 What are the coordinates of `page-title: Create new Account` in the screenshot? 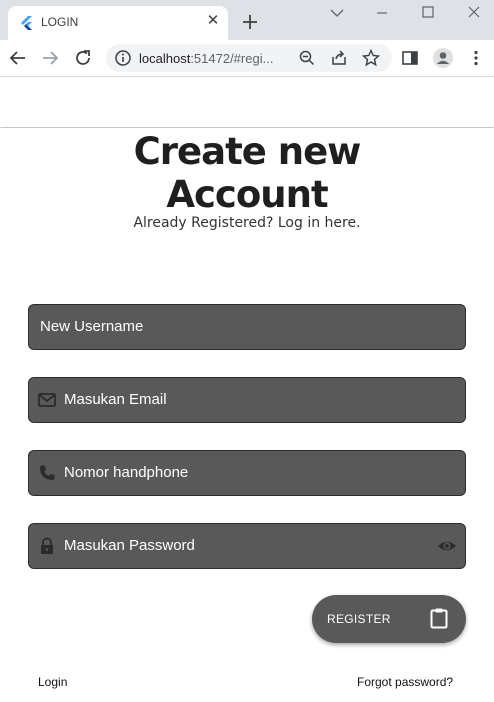 It's located at (247, 173).